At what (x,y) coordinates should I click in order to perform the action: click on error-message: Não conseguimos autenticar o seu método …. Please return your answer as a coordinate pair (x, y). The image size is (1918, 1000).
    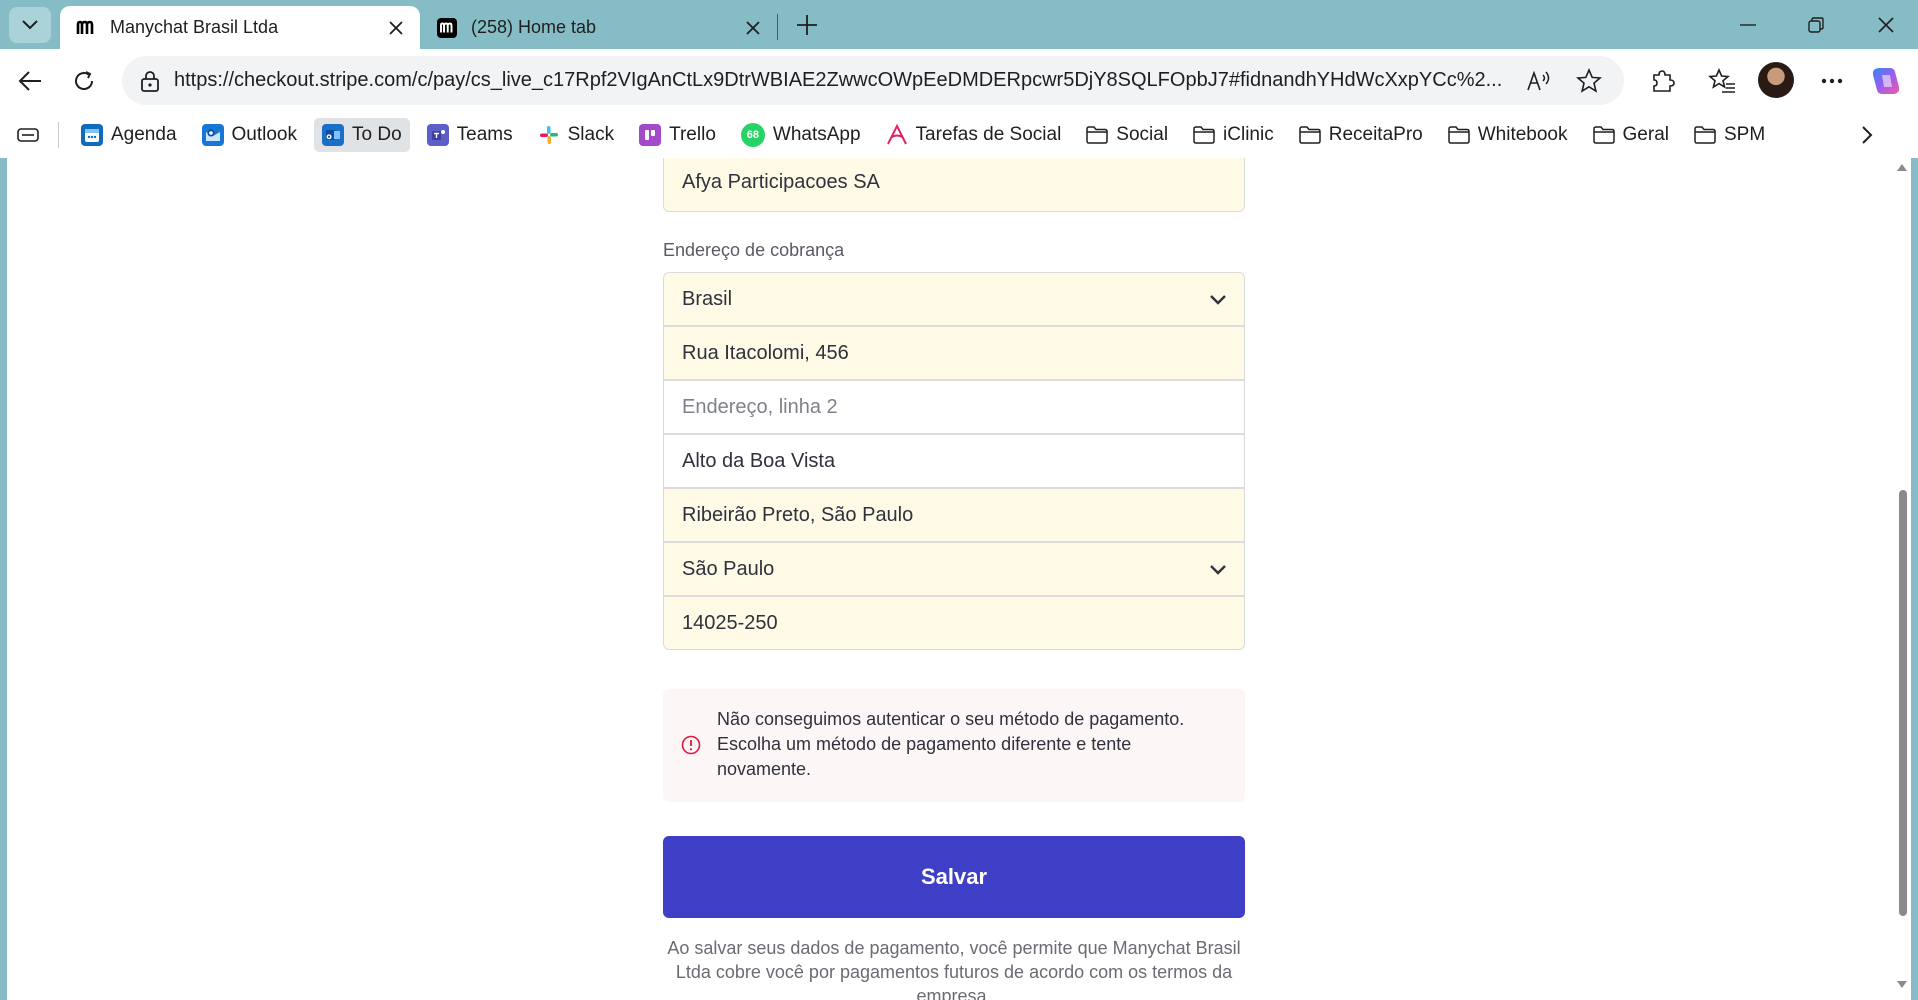
    Looking at the image, I should click on (951, 744).